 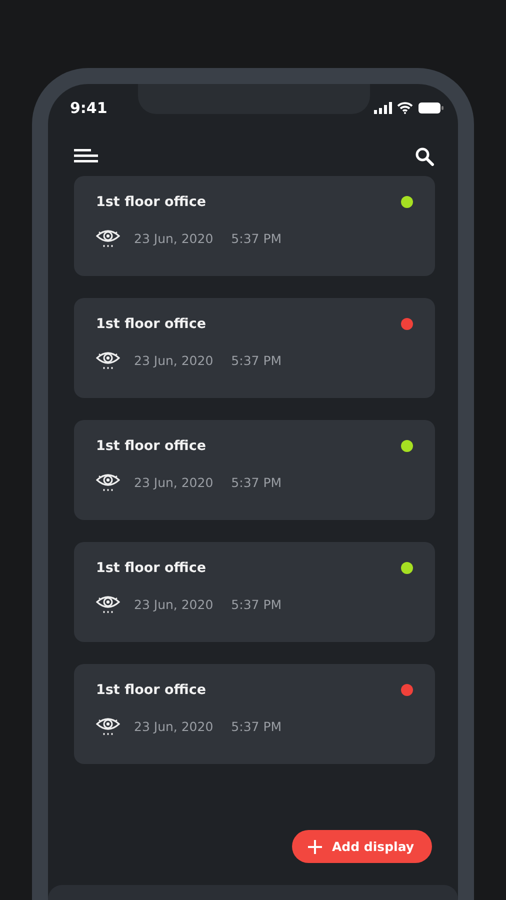 What do you see at coordinates (315, 847) in the screenshot?
I see `plus-icon` at bounding box center [315, 847].